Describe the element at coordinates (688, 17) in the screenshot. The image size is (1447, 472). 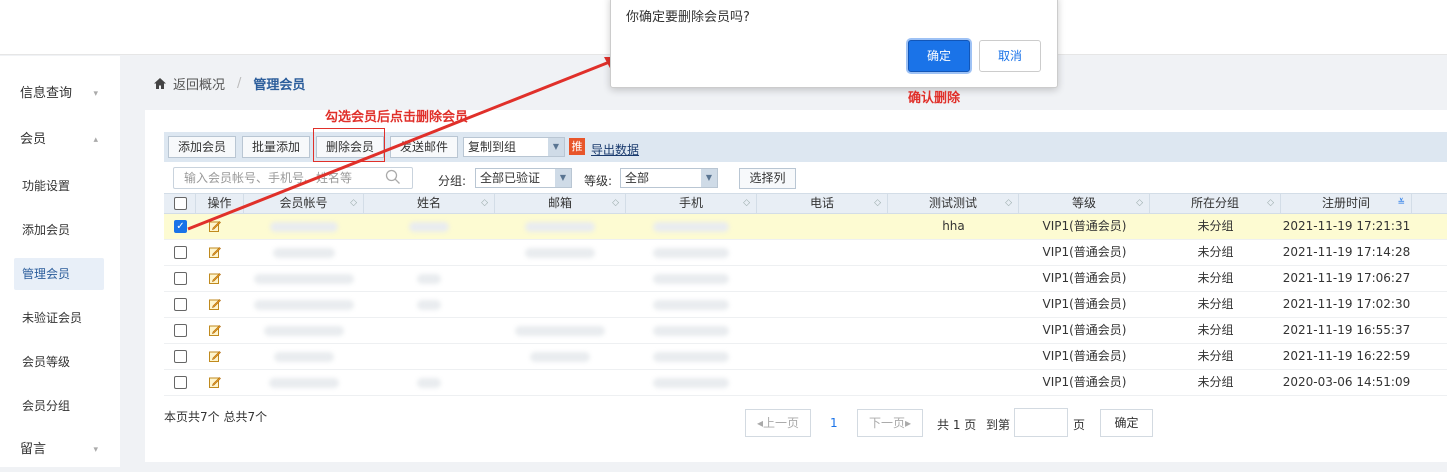
I see `dialog-message: 你确定要删除会员吗?` at that location.